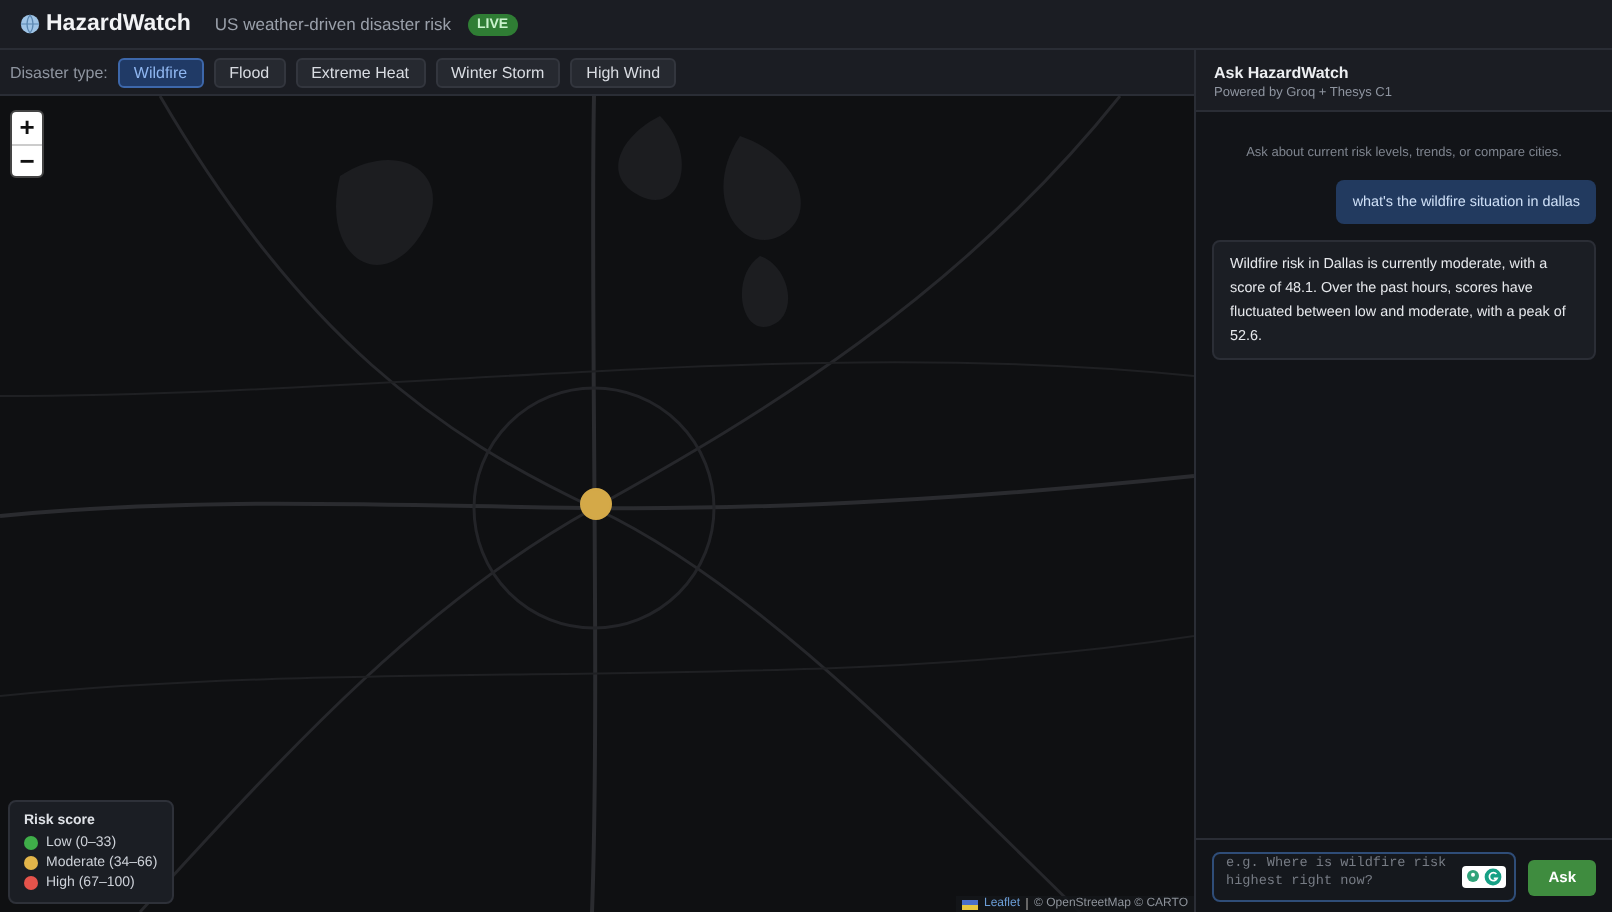  Describe the element at coordinates (360, 72) in the screenshot. I see `filter-tab: Extreme Heat` at that location.